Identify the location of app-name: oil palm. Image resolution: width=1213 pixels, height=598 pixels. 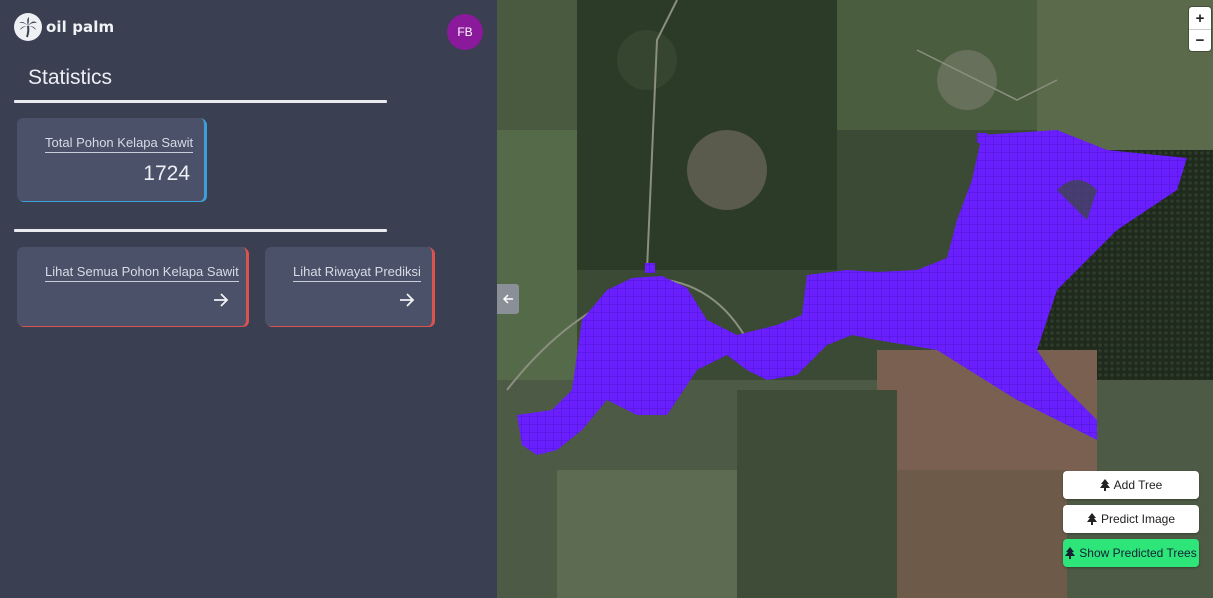
(80, 27).